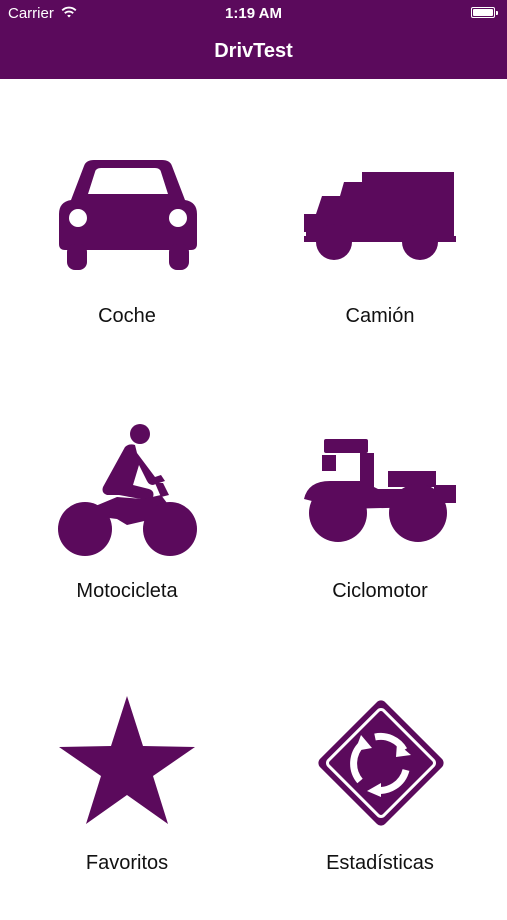  Describe the element at coordinates (380, 490) in the screenshot. I see `moped-icon` at that location.